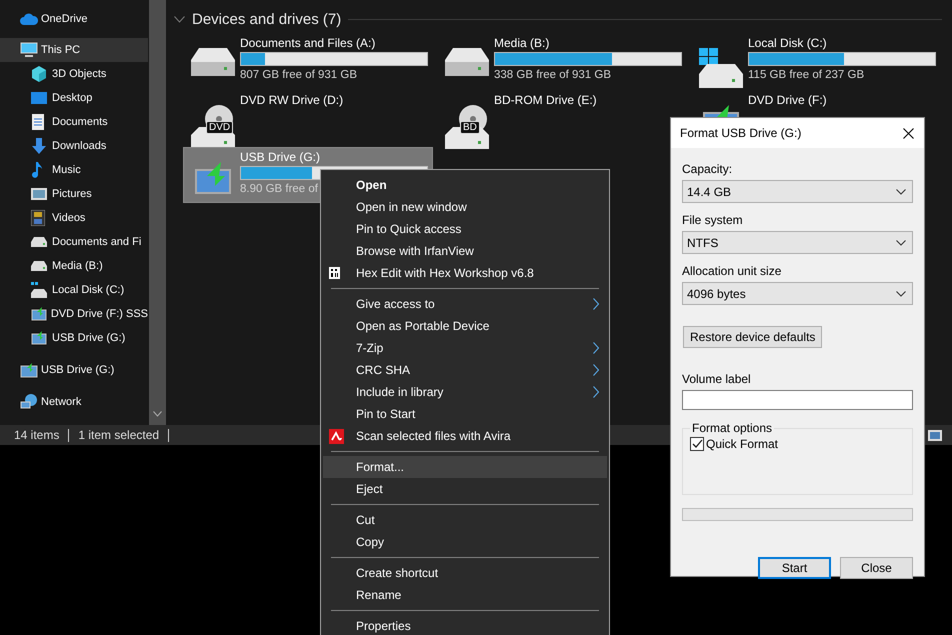 Image resolution: width=952 pixels, height=635 pixels. What do you see at coordinates (465, 436) in the screenshot?
I see `menu-item: Scan selected files with Avira` at bounding box center [465, 436].